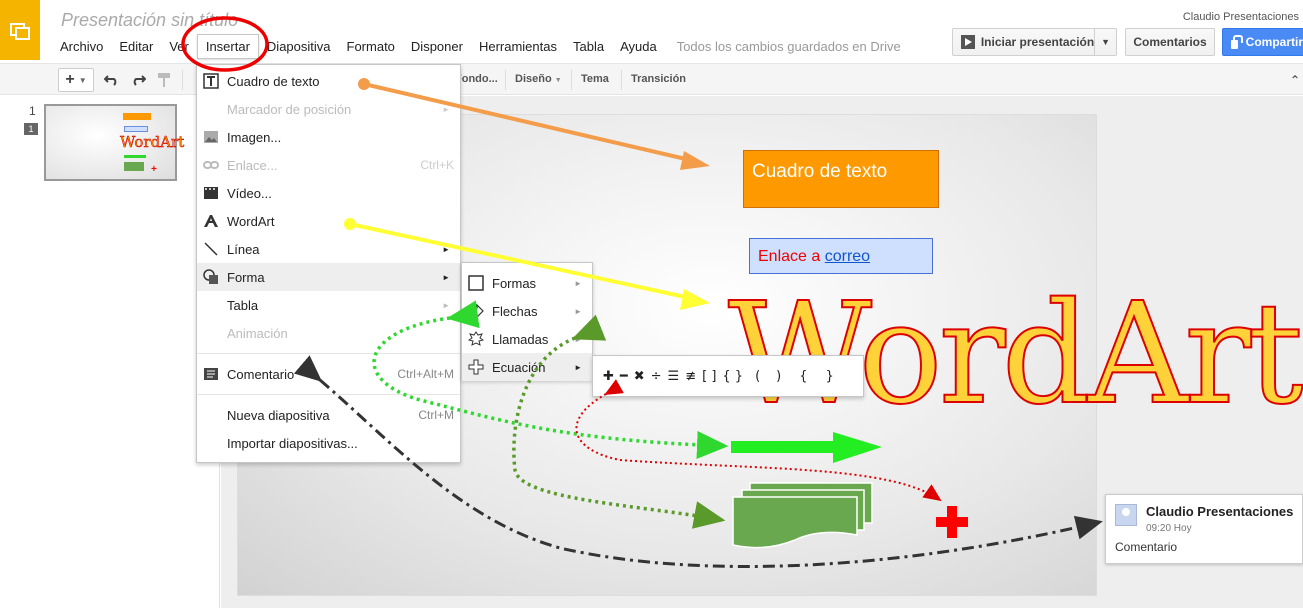  What do you see at coordinates (211, 137) in the screenshot?
I see `image-icon` at bounding box center [211, 137].